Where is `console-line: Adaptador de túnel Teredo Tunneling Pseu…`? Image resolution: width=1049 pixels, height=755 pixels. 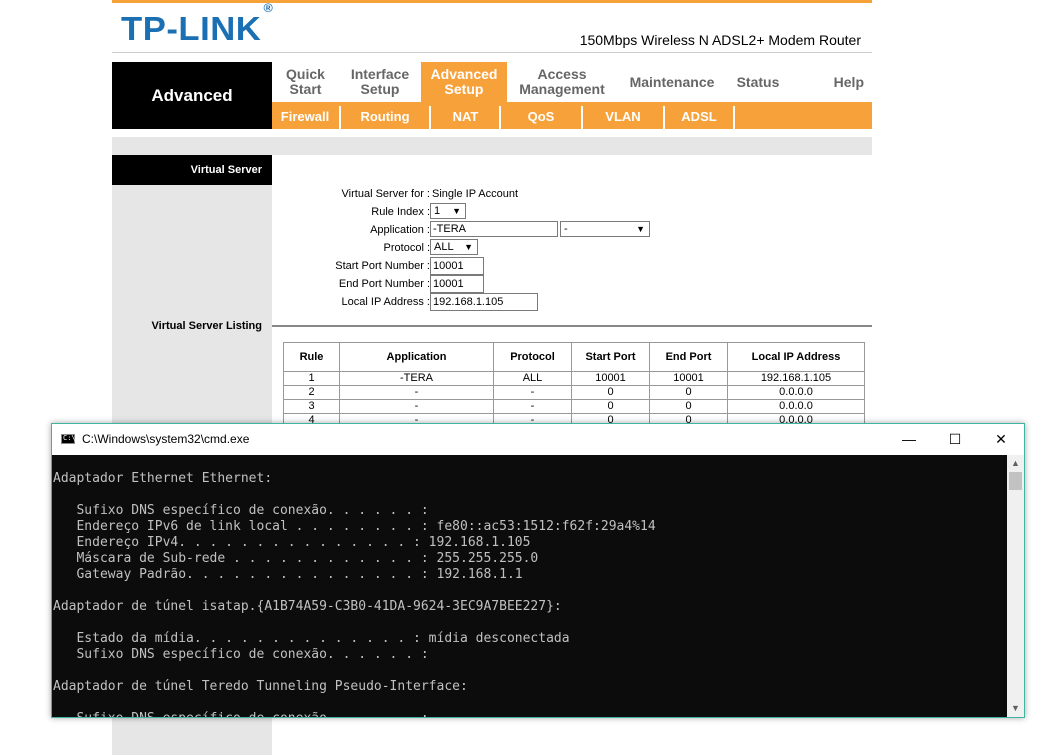
console-line: Adaptador de túnel Teredo Tunneling Pseu… is located at coordinates (260, 686).